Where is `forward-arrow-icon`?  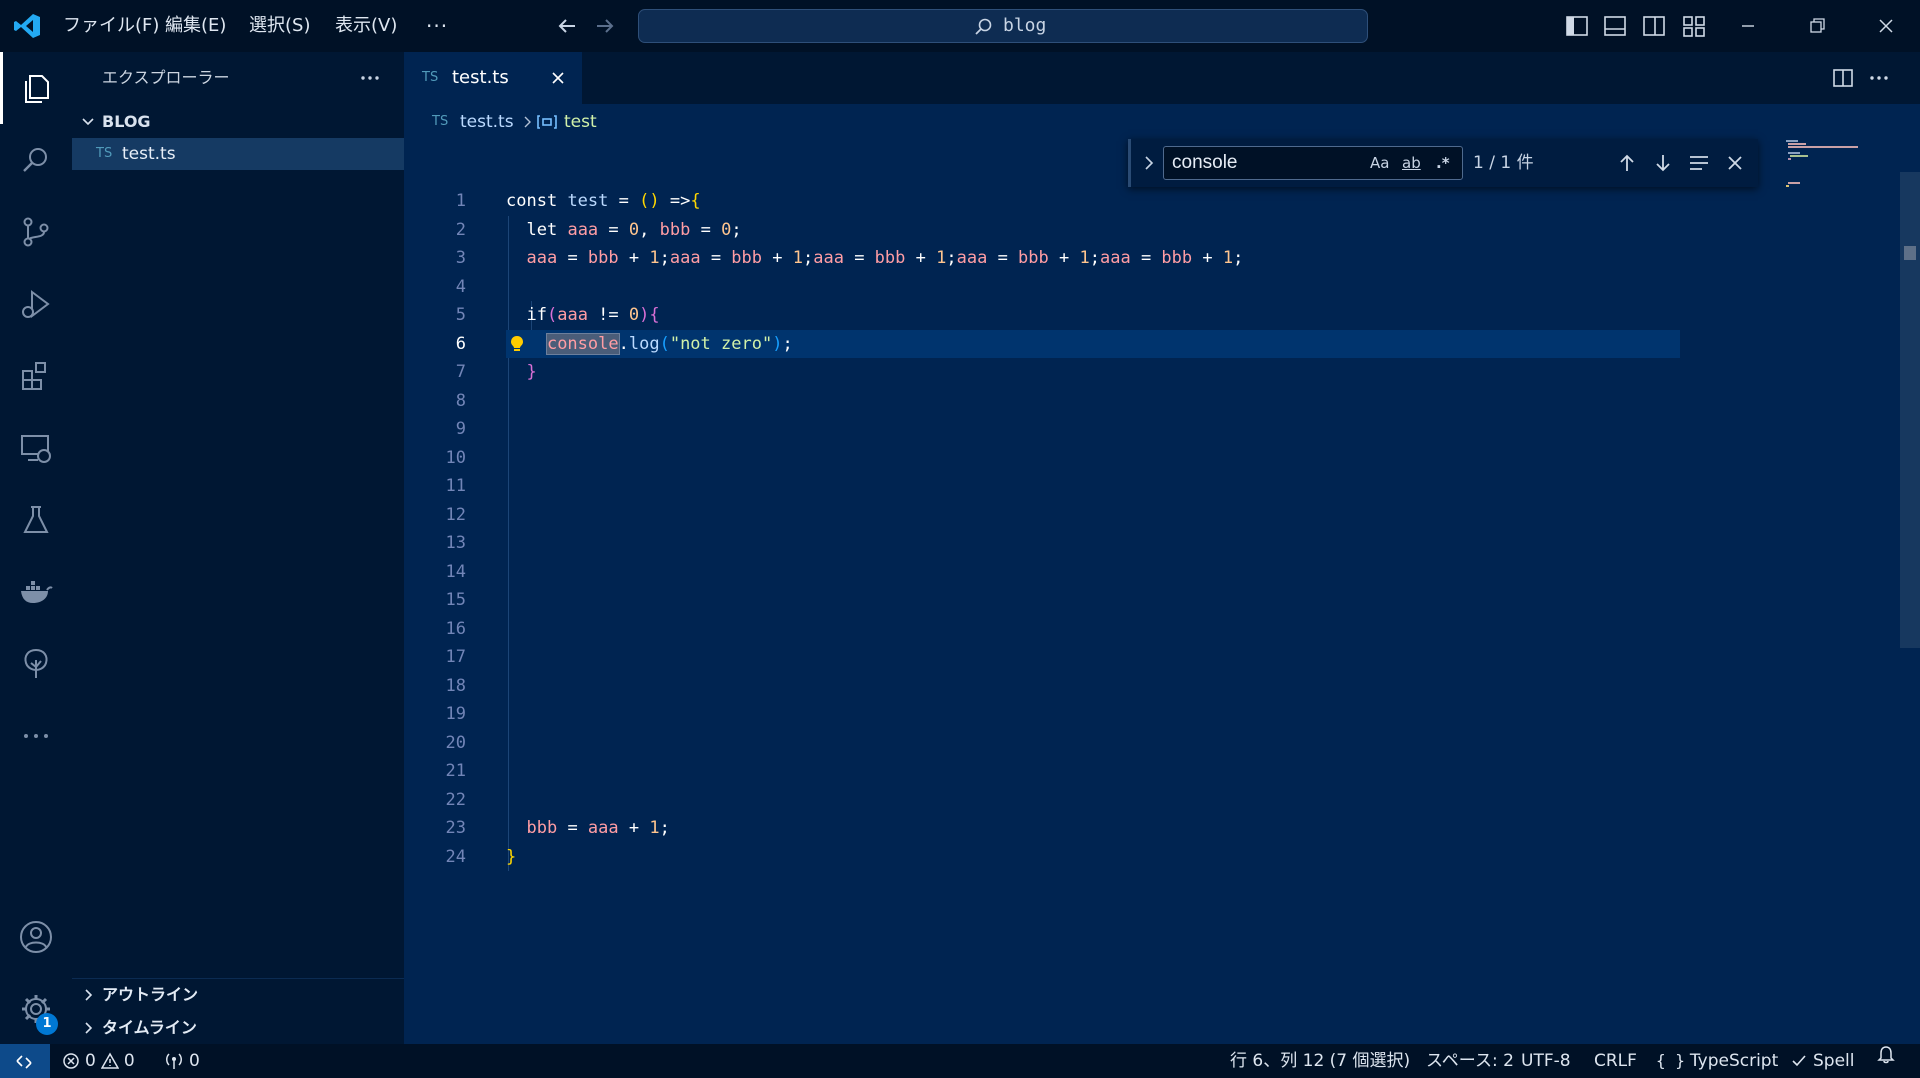
forward-arrow-icon is located at coordinates (605, 26).